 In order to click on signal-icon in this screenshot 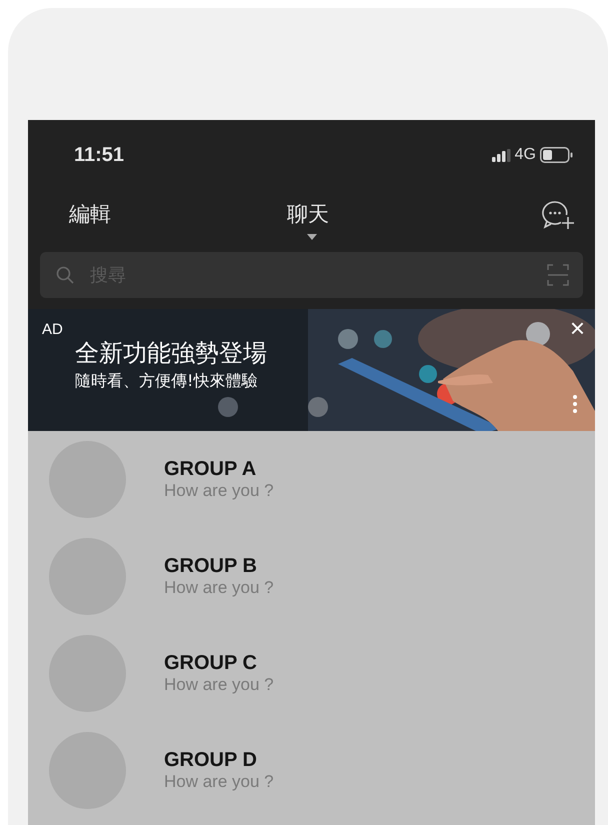, I will do `click(501, 155)`.